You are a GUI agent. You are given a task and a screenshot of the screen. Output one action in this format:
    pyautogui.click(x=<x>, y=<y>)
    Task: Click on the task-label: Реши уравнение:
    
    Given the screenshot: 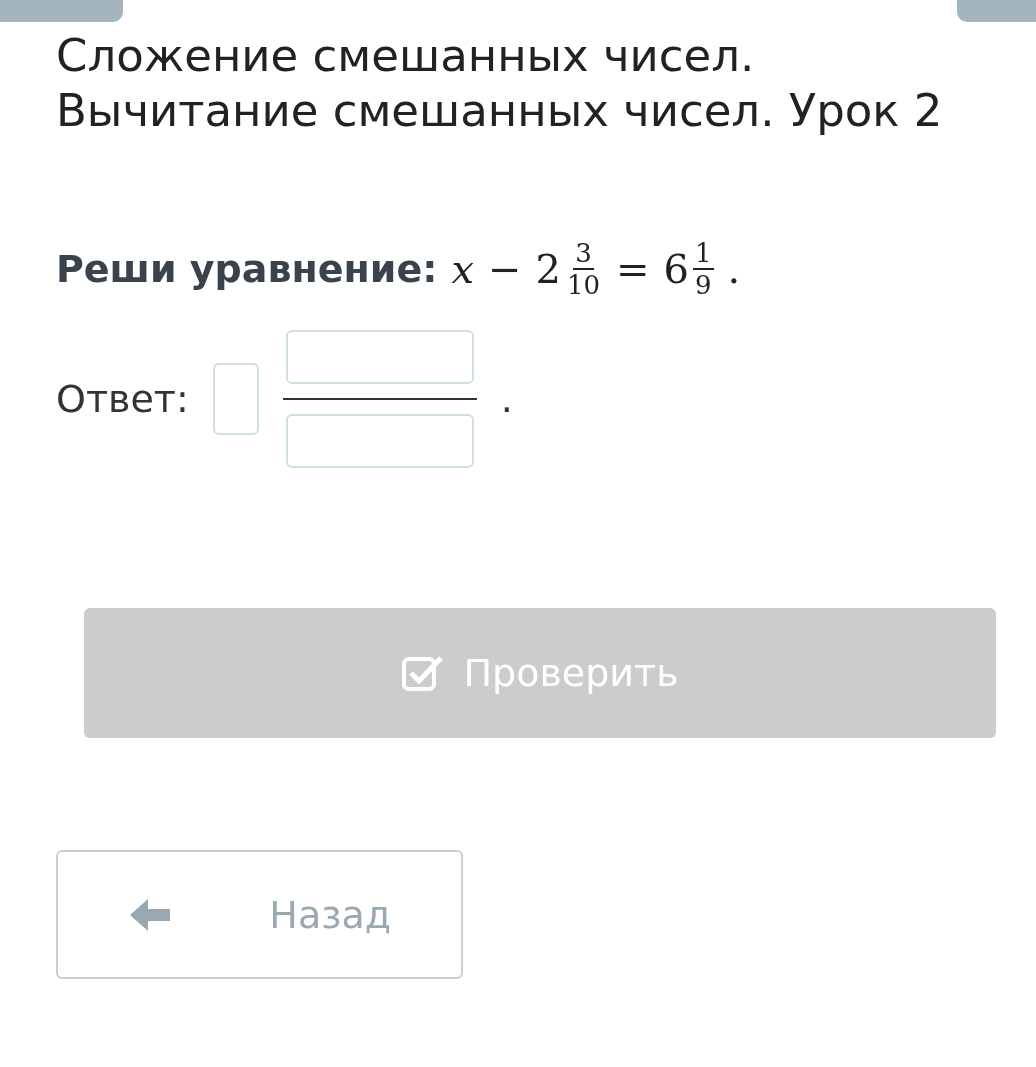 What is the action you would take?
    pyautogui.click(x=247, y=269)
    